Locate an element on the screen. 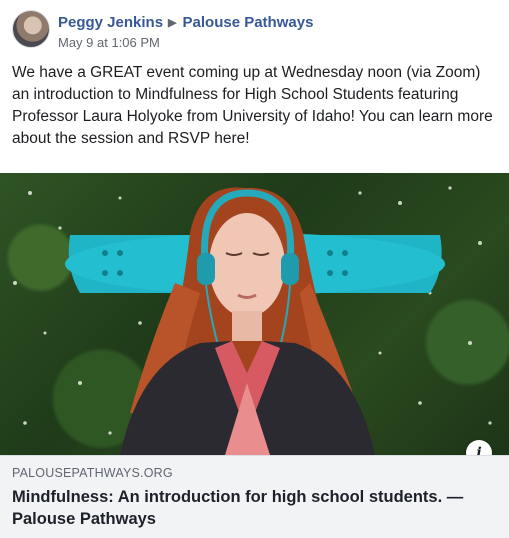  post-header: Peggy Jenkins ▶ Palouse Pathways is located at coordinates (185, 22).